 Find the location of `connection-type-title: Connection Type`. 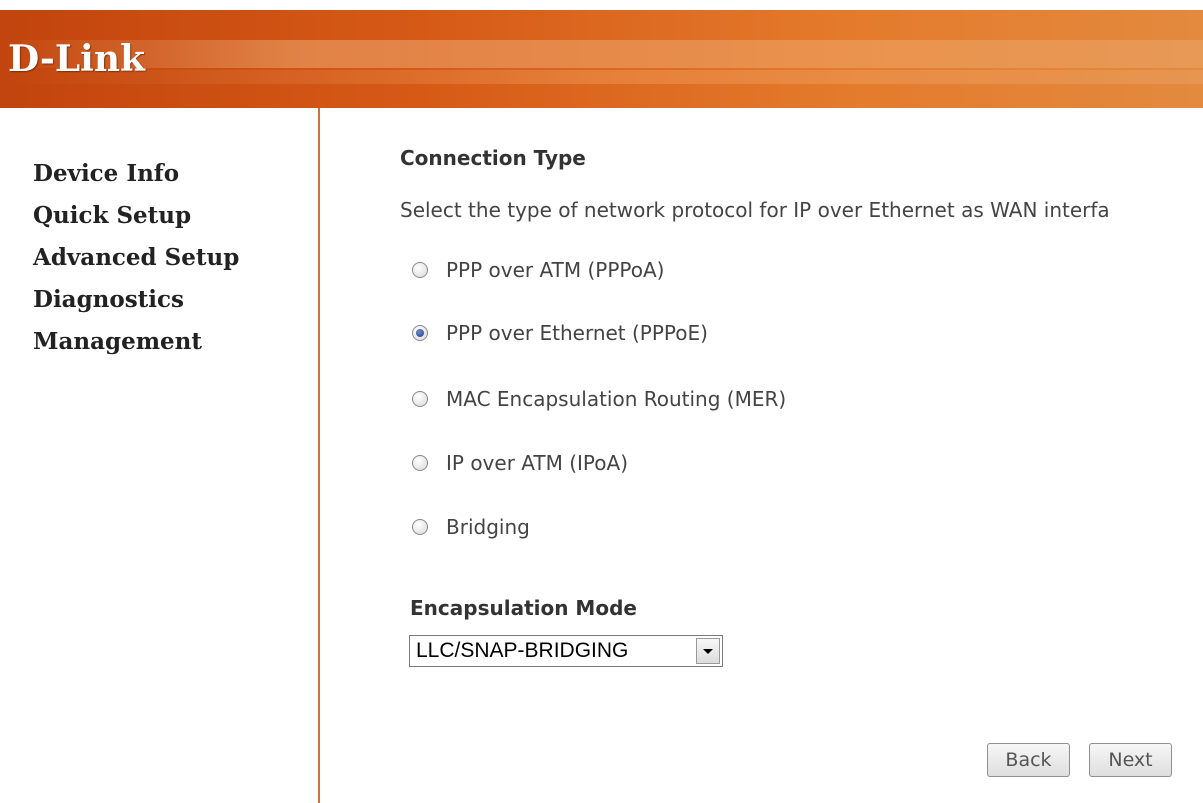

connection-type-title: Connection Type is located at coordinates (493, 158).